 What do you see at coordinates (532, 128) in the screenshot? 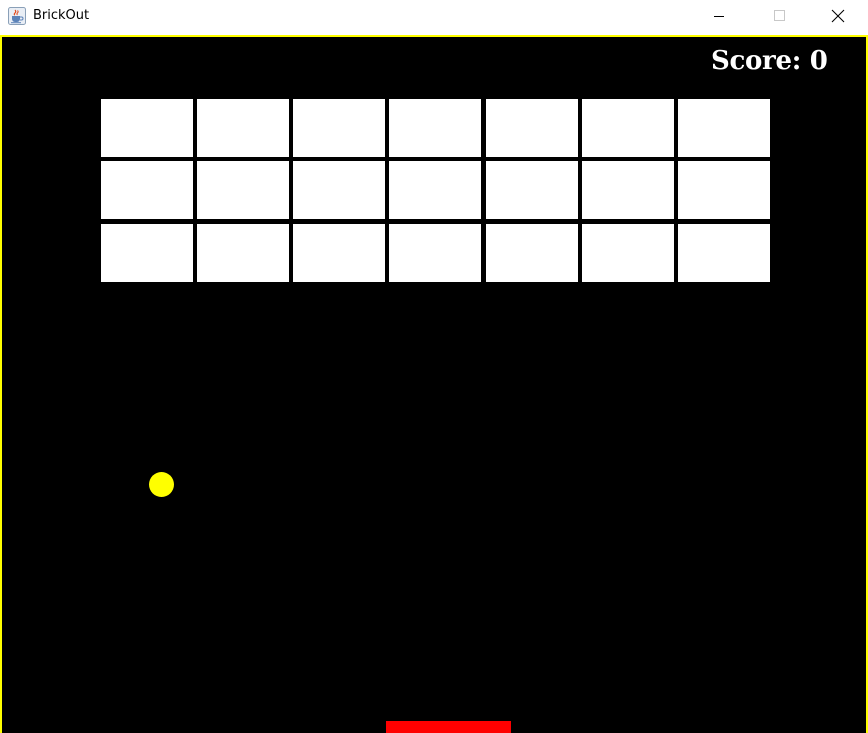
I see `brick-r1-c5` at bounding box center [532, 128].